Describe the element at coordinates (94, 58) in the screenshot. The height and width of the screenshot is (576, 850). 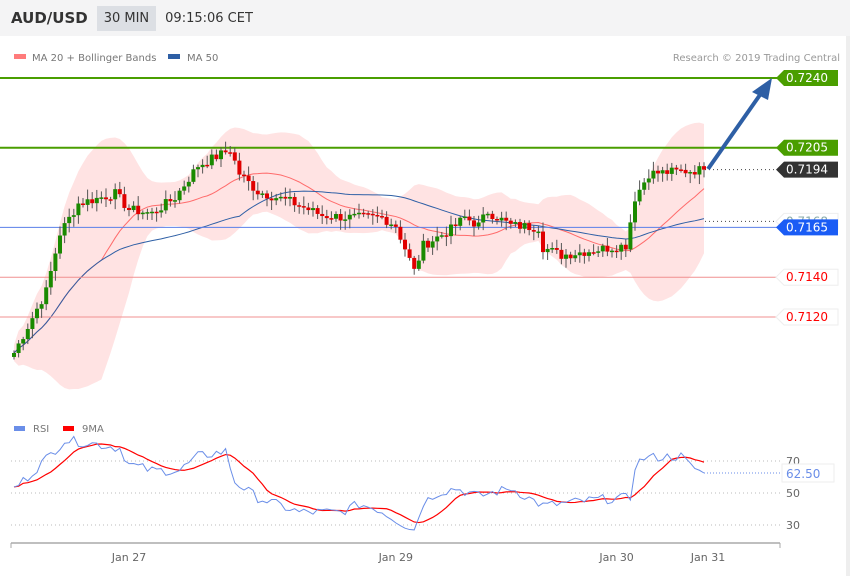
I see `ma20-legend-label: MA 20 + Bollinger Bands` at that location.